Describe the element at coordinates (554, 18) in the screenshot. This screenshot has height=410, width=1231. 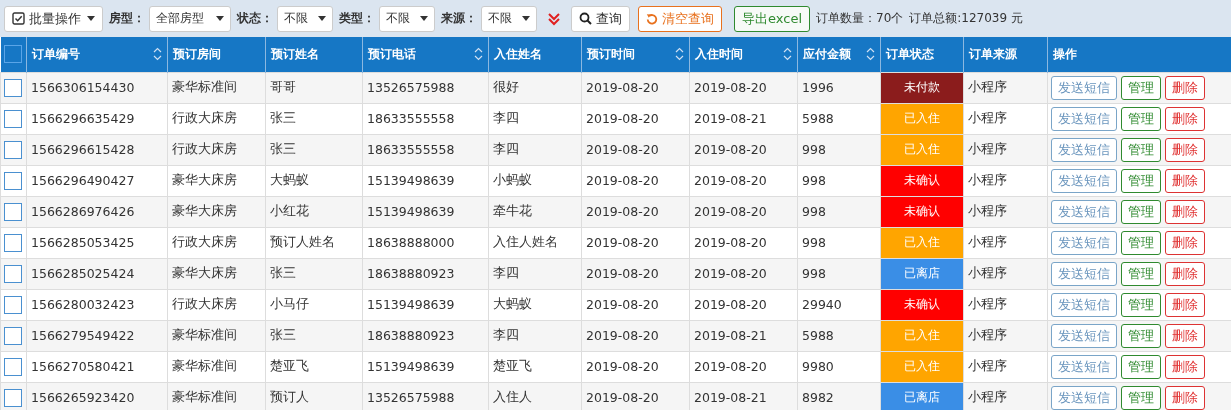
I see `double-chevron-icon` at that location.